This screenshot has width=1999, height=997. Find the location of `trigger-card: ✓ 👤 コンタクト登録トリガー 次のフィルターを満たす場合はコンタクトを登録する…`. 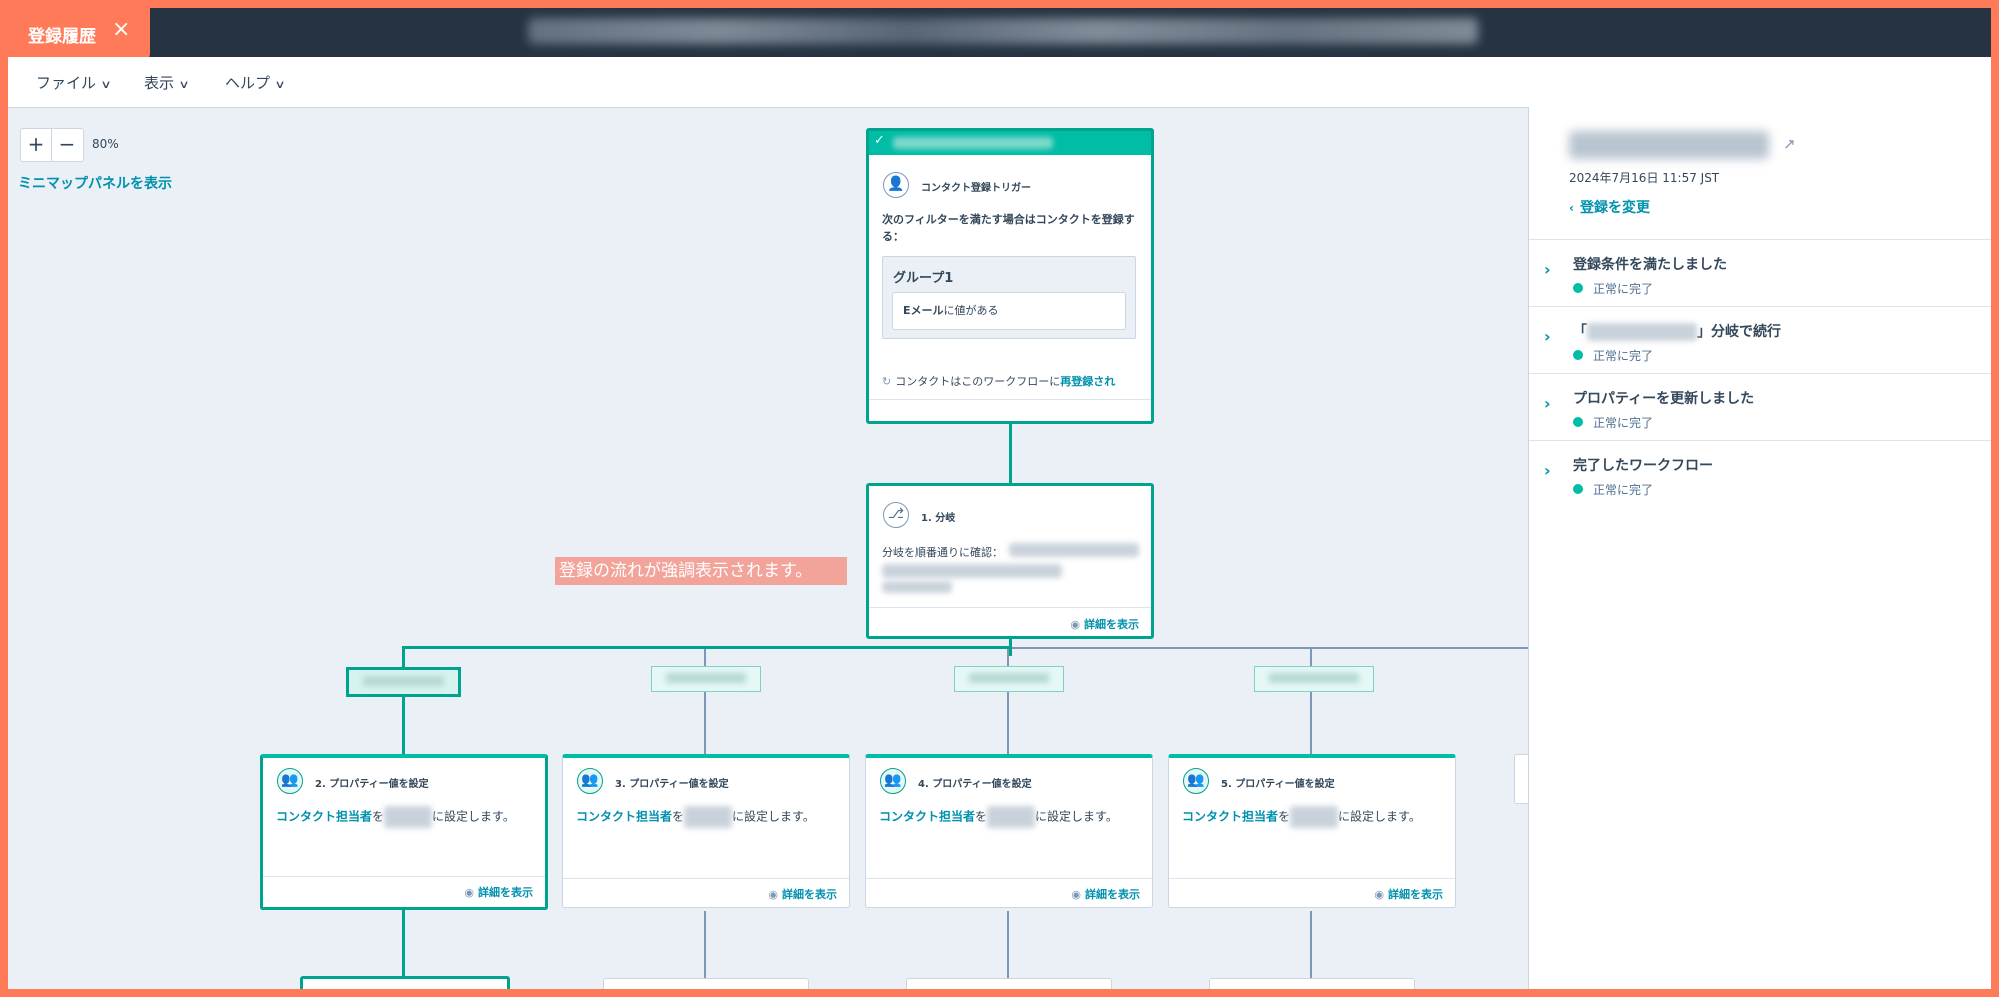

trigger-card: ✓ 👤 コンタクト登録トリガー 次のフィルターを満たす場合はコンタクトを登録する… is located at coordinates (1010, 276).